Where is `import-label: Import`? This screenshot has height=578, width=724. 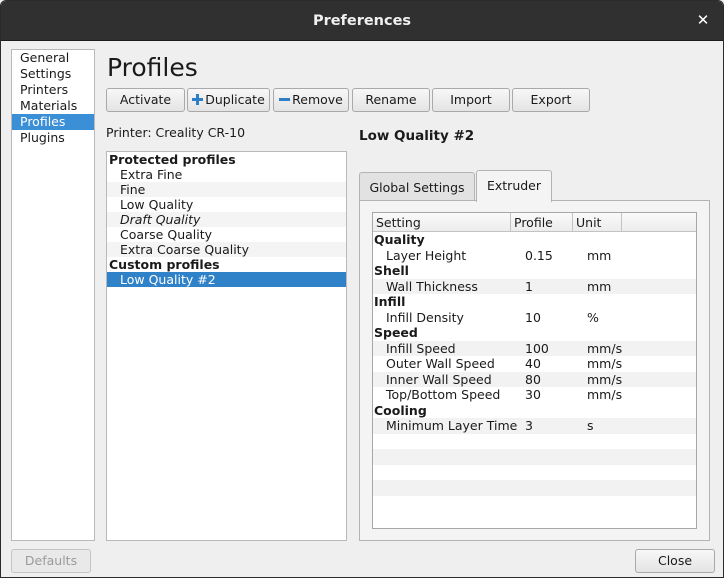 import-label: Import is located at coordinates (471, 99).